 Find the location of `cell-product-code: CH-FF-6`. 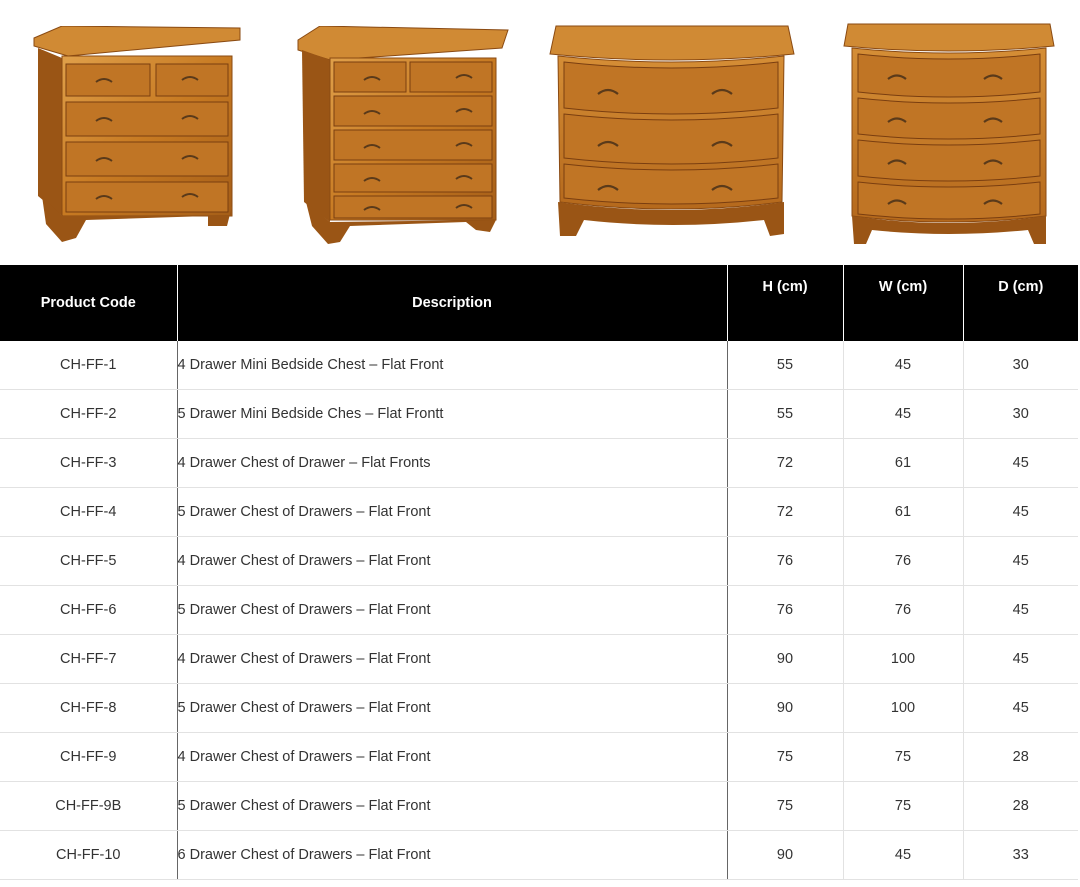

cell-product-code: CH-FF-6 is located at coordinates (88, 610).